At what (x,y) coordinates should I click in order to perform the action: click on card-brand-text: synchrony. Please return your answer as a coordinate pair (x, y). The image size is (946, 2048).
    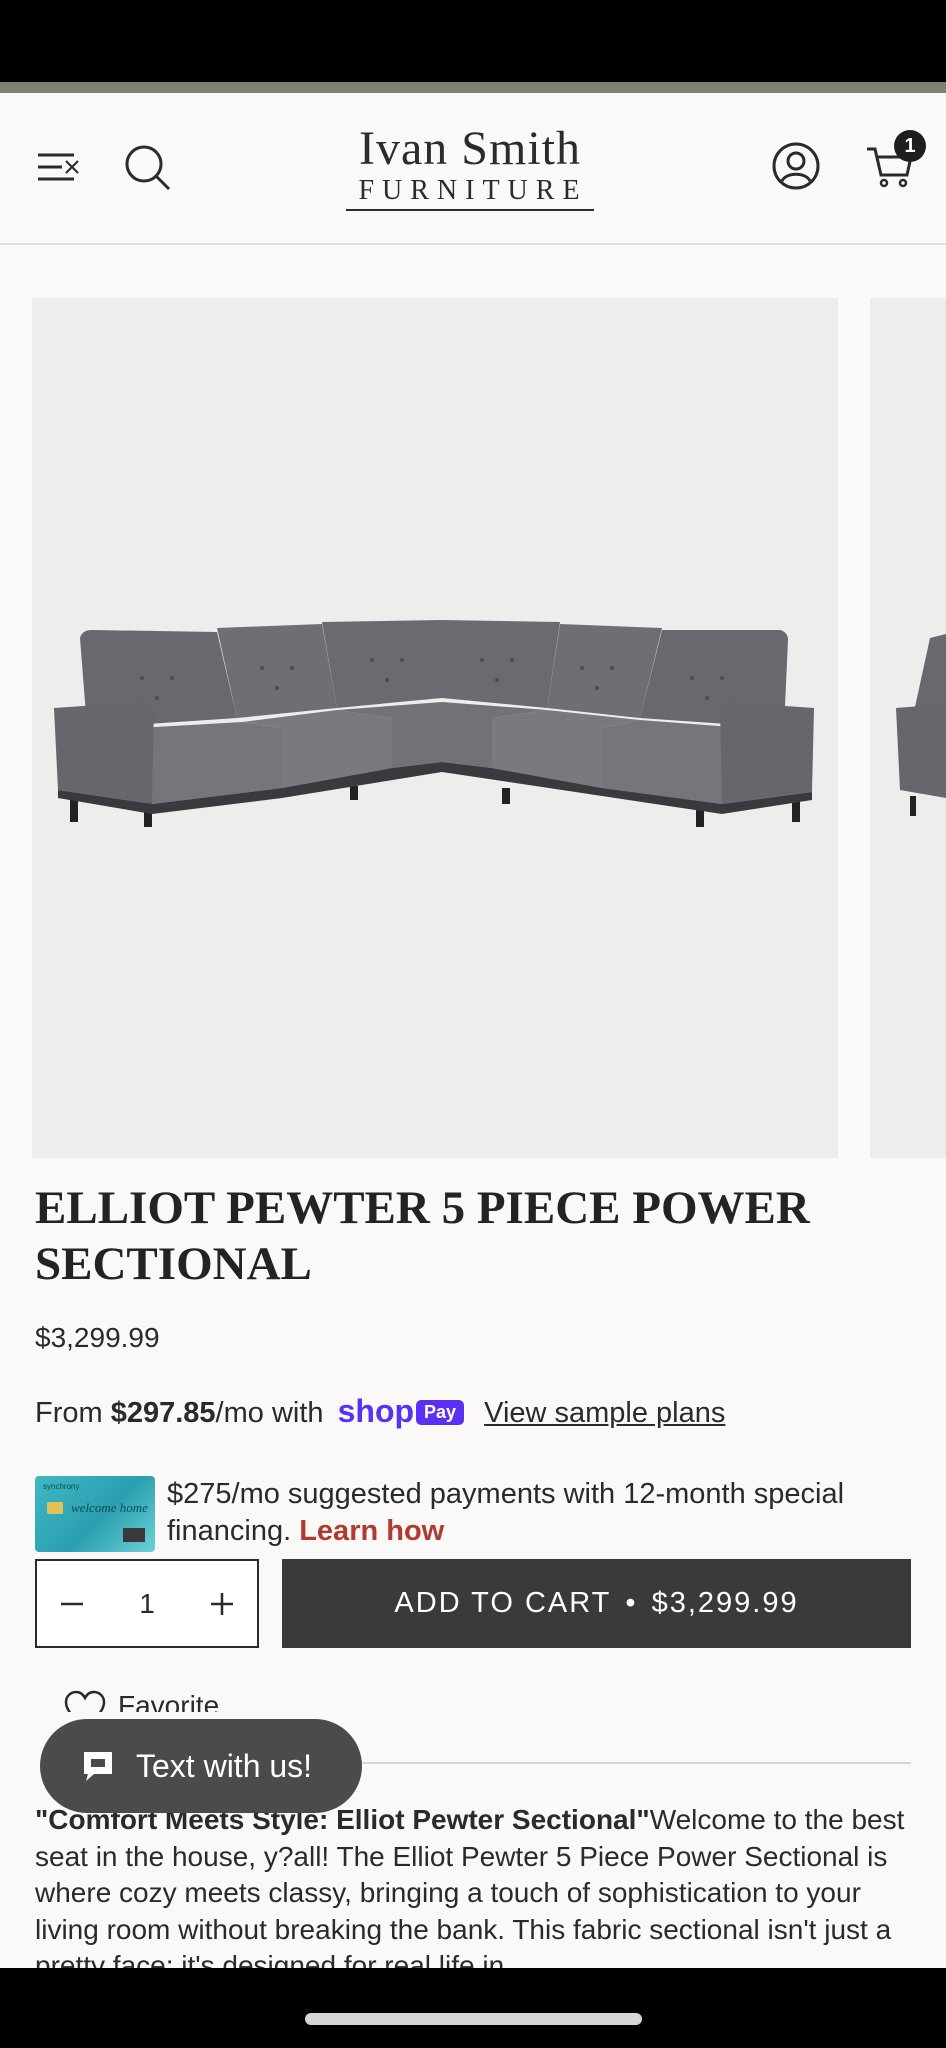
    Looking at the image, I should click on (61, 1486).